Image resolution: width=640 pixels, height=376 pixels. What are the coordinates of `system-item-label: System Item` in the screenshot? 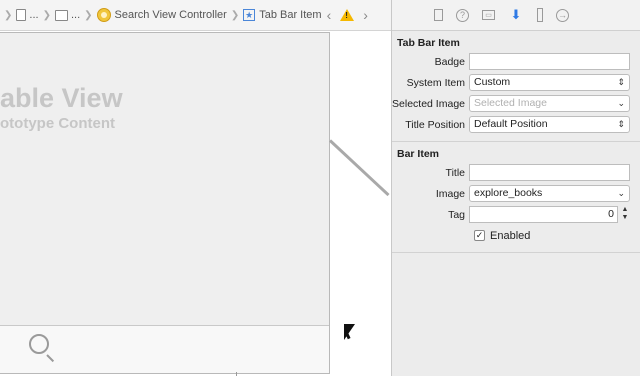 It's located at (435, 82).